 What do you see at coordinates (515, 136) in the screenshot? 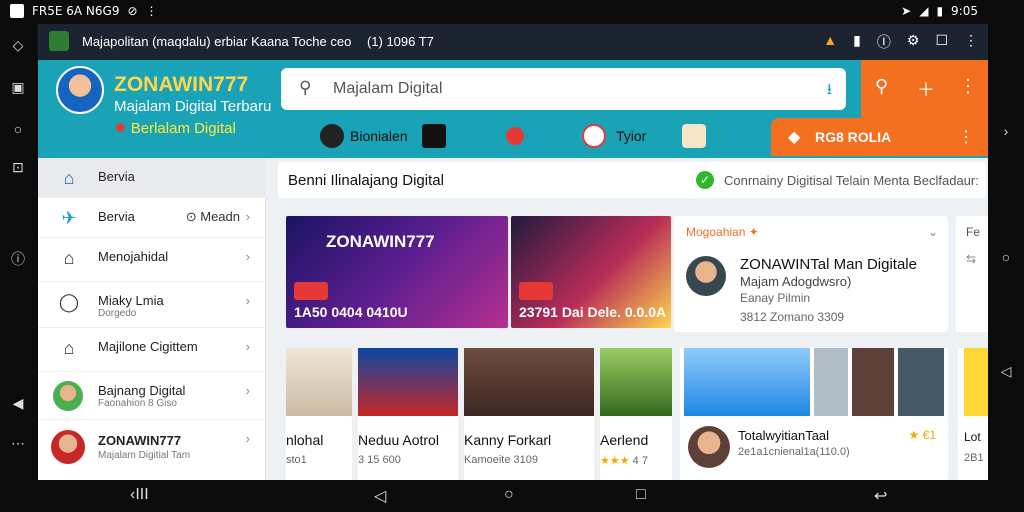
I see `youtube-icon` at bounding box center [515, 136].